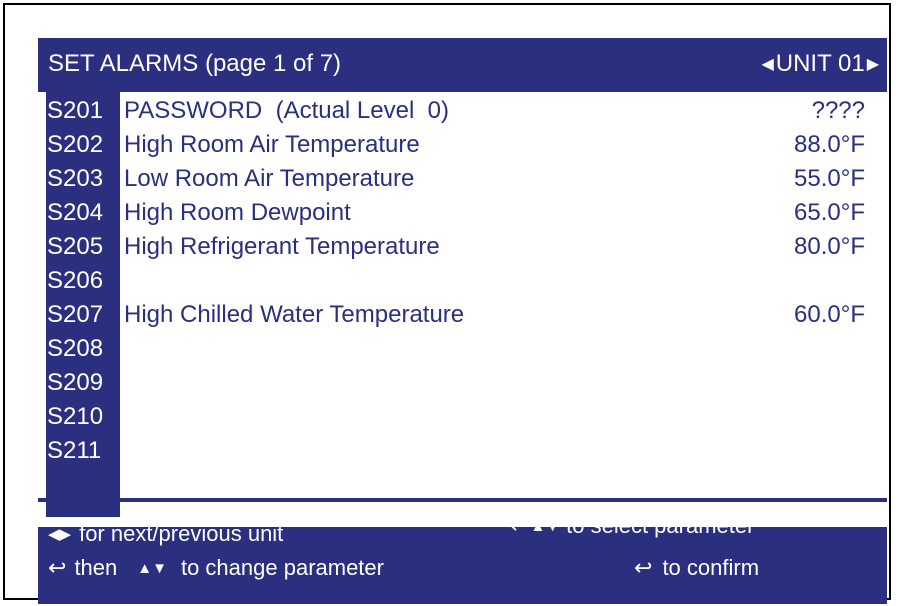 This screenshot has height=606, width=898. Describe the element at coordinates (460, 247) in the screenshot. I see `param-row: S205 High Refrigerant Temperature 80.0°F` at that location.